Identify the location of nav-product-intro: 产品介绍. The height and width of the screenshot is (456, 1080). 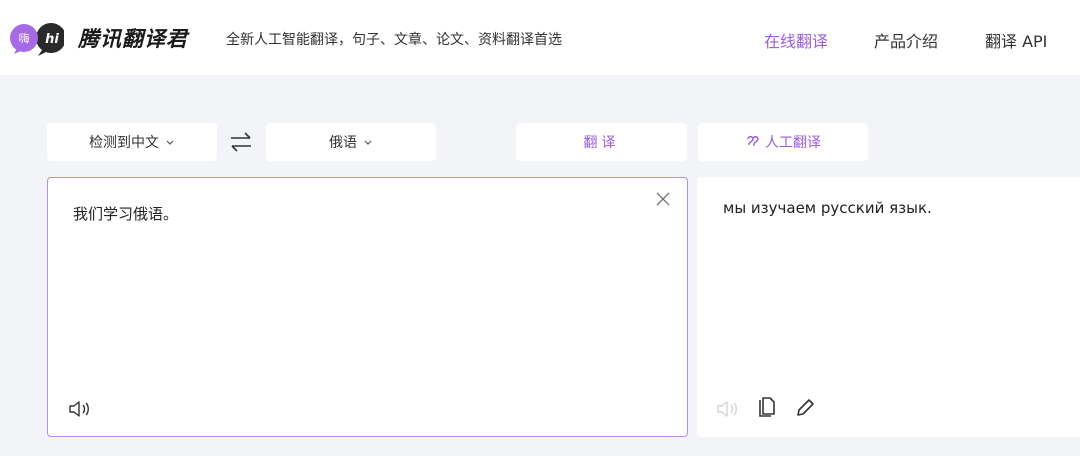
(906, 40).